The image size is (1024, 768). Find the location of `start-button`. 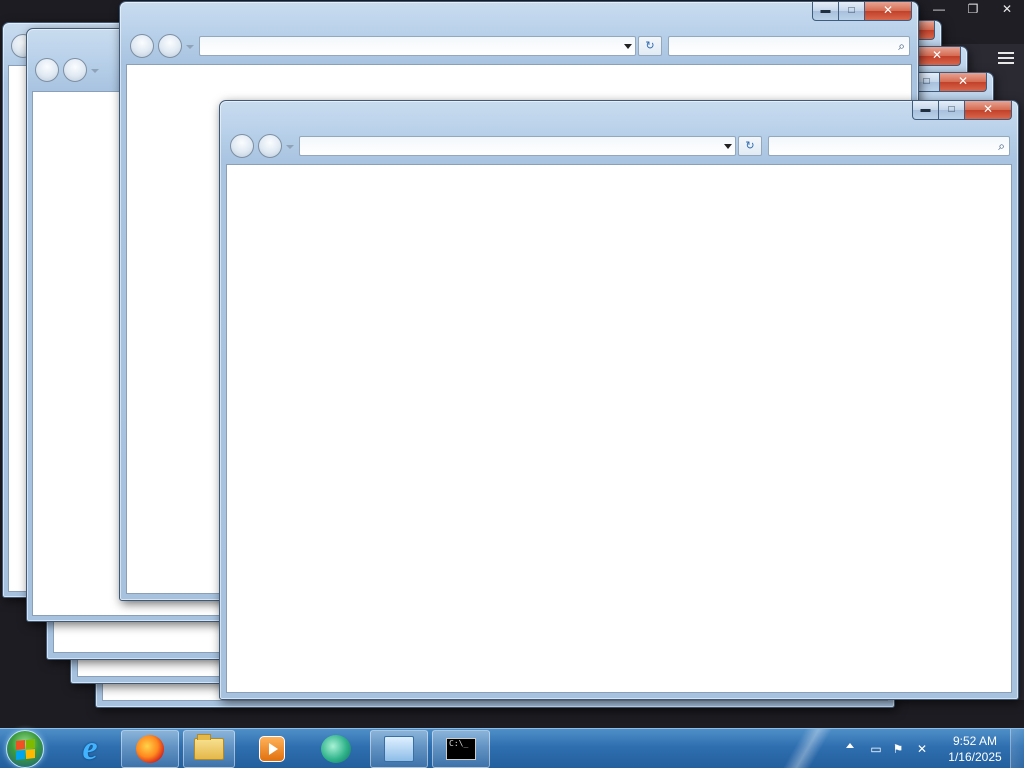

start-button is located at coordinates (25, 749).